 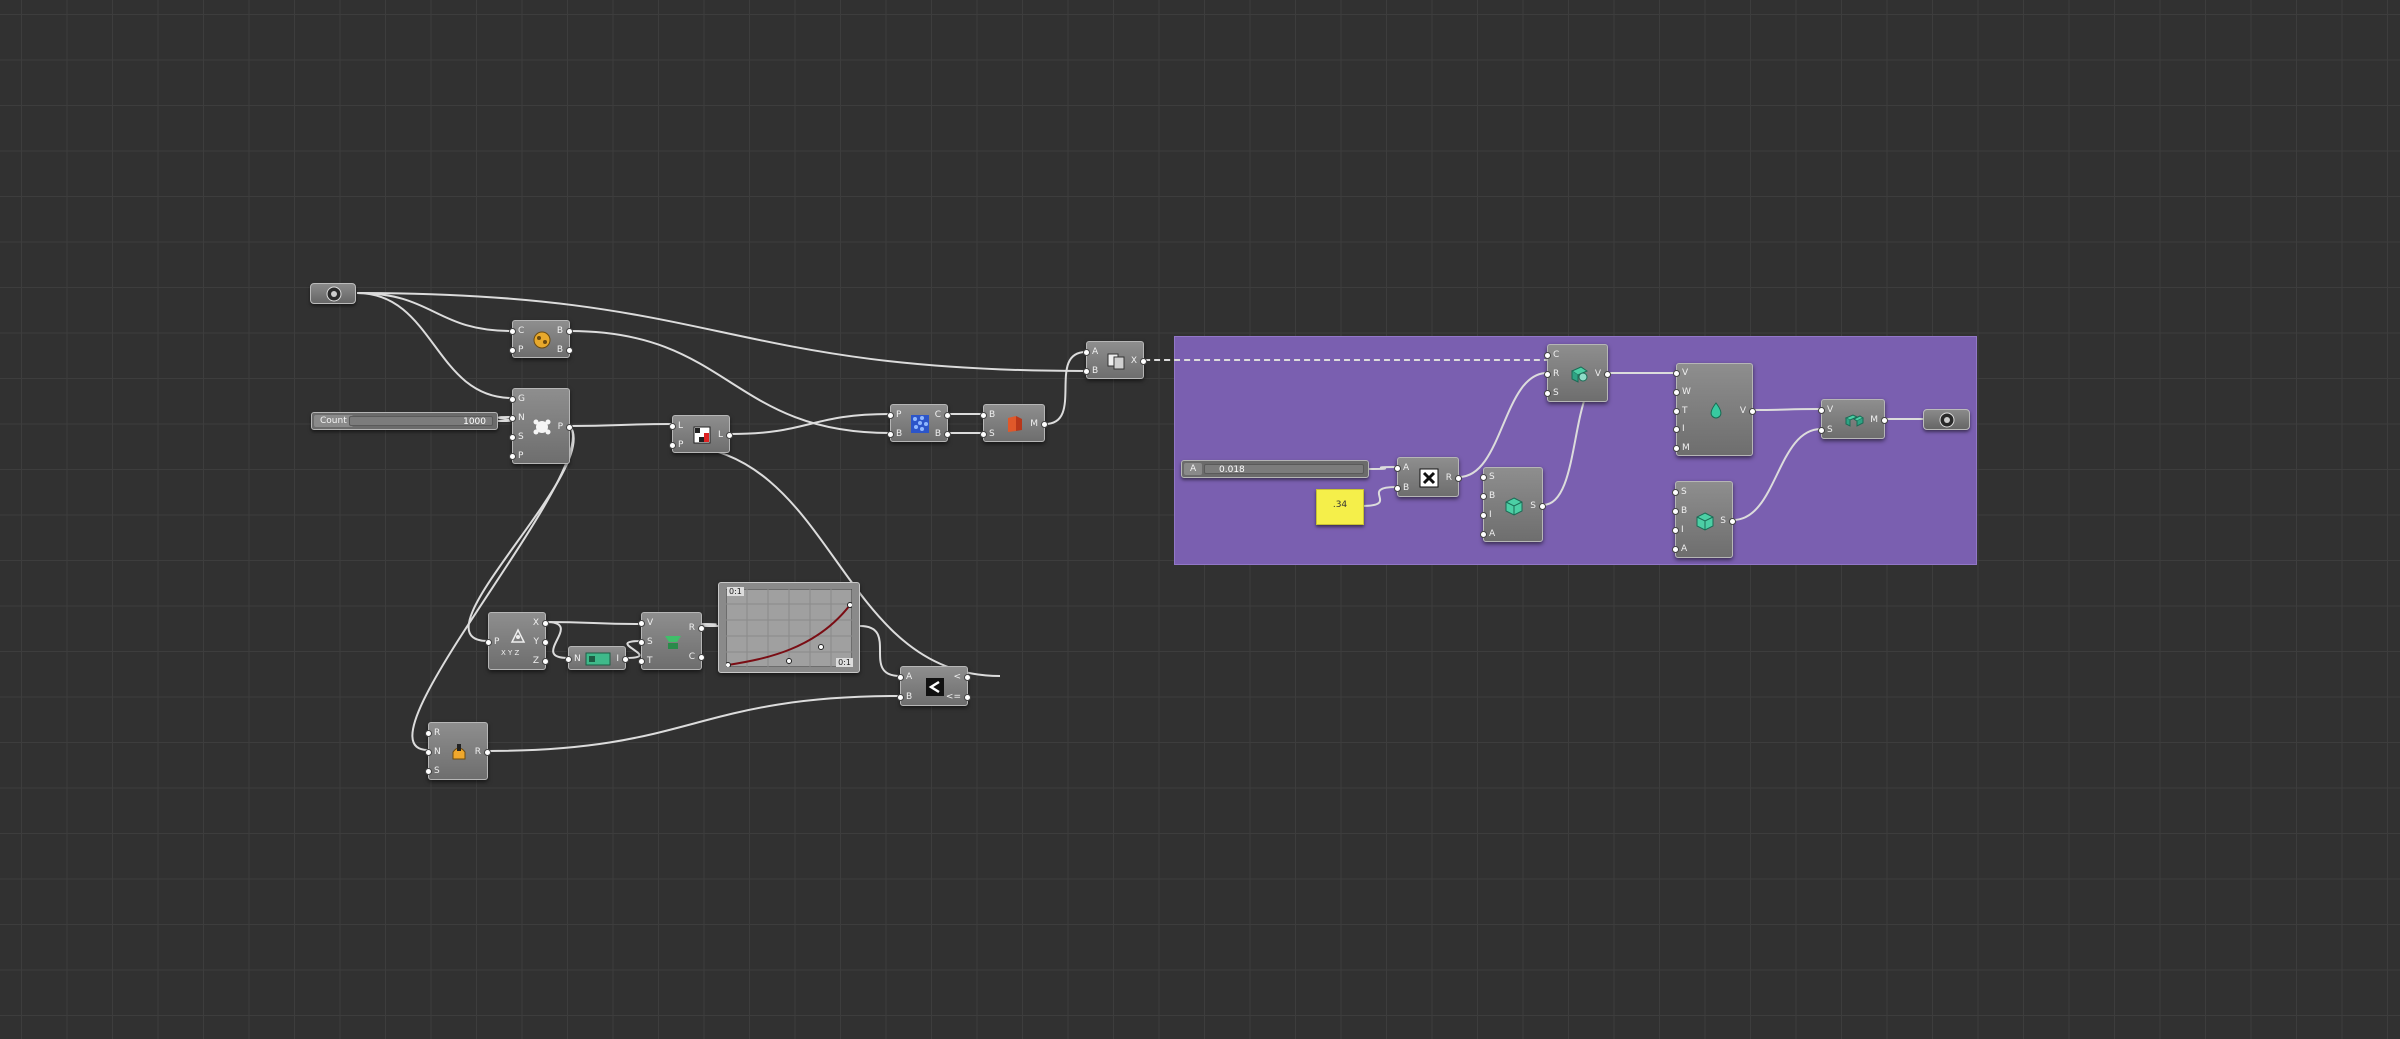 I want to click on slider-value: 1000, so click(x=421, y=421).